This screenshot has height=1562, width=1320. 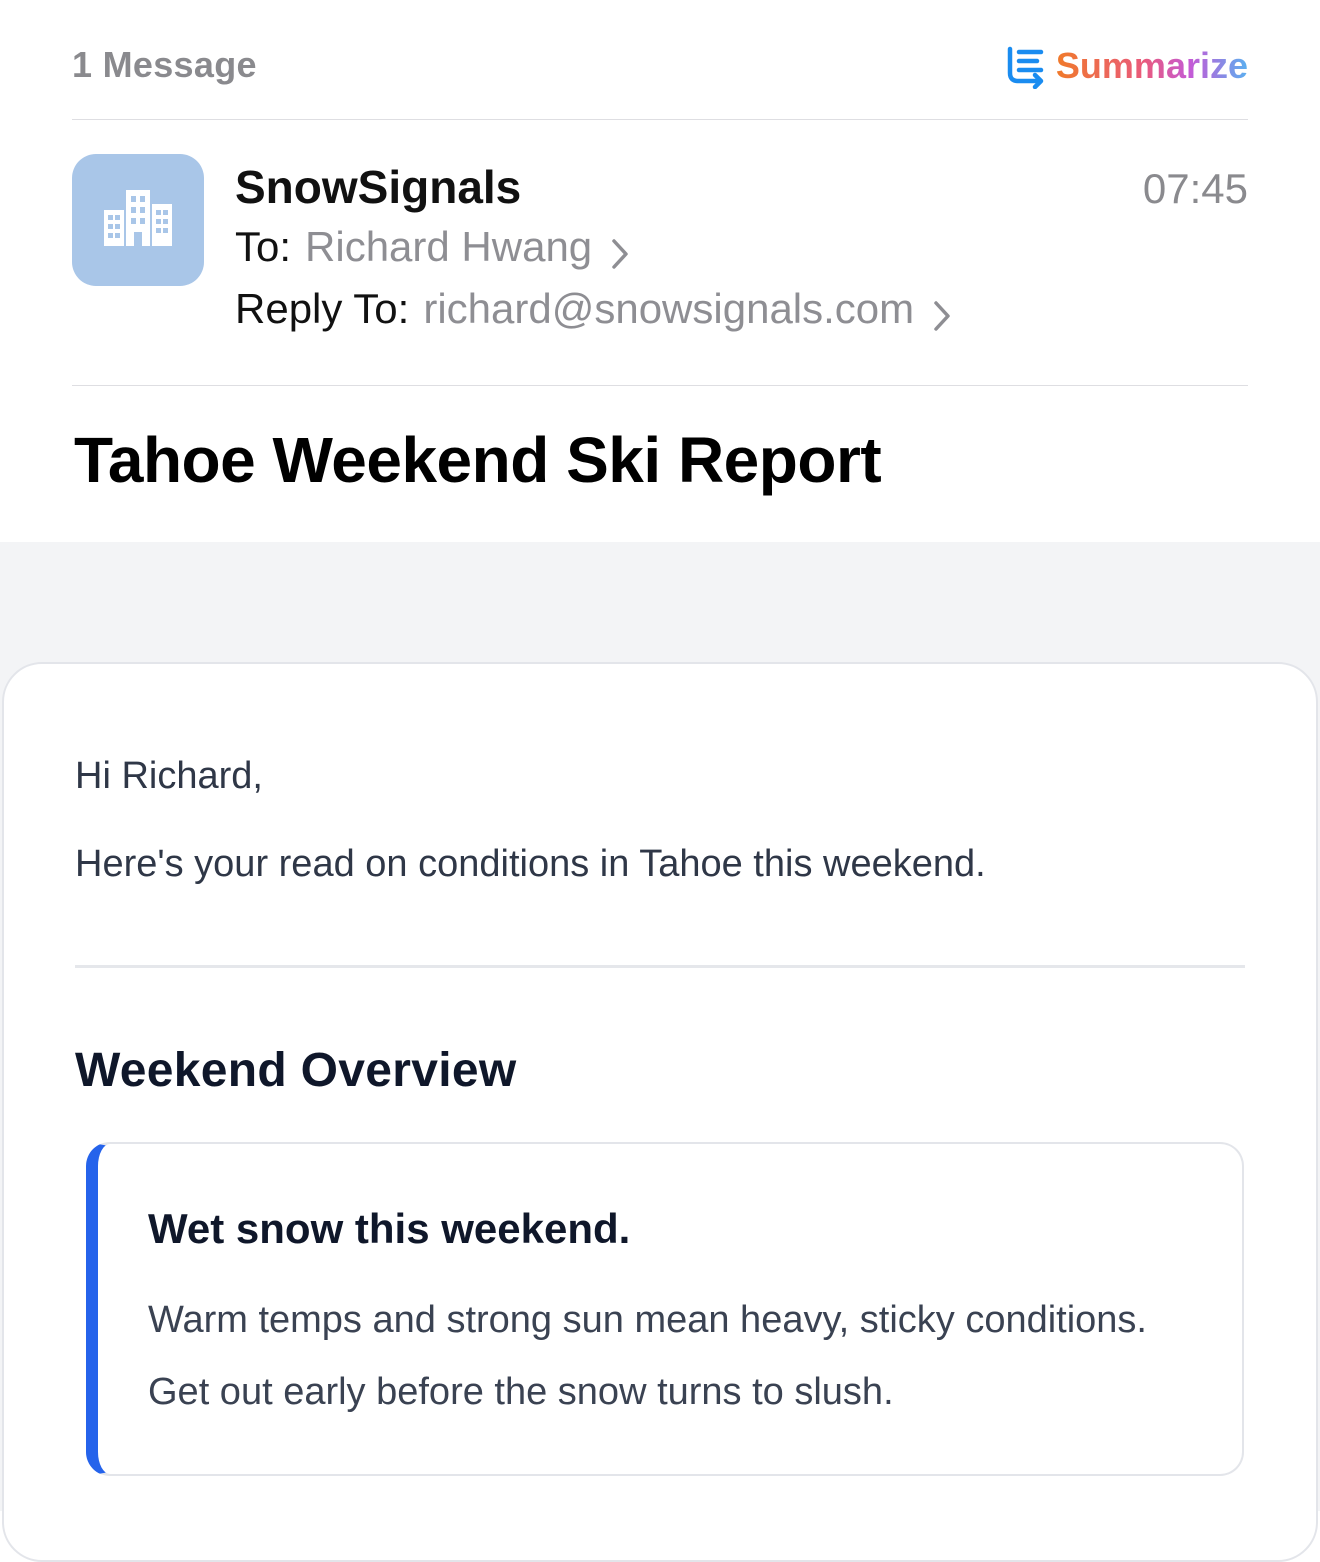 I want to click on avatar, so click(x=138, y=220).